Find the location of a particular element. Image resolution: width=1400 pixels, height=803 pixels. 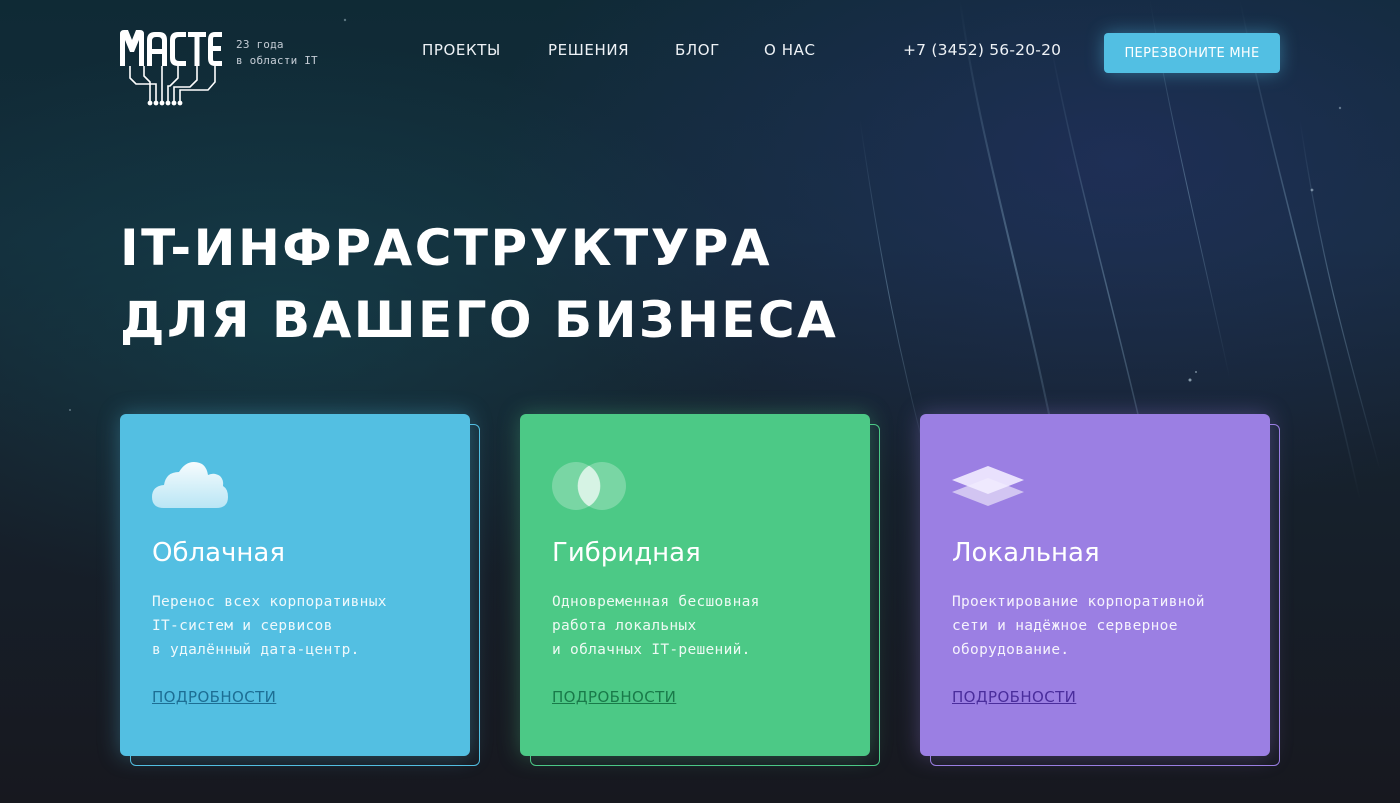

hybrid-circles-icon is located at coordinates (589, 486).